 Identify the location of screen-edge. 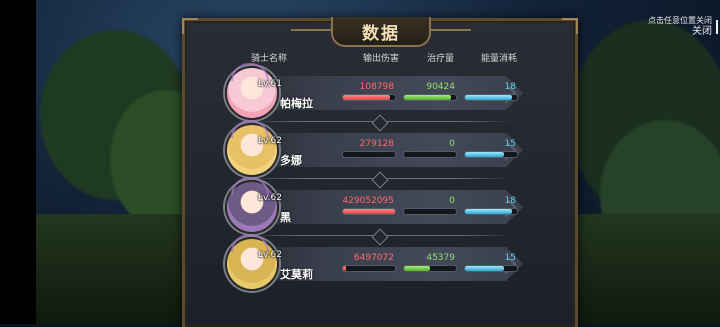
(18, 162).